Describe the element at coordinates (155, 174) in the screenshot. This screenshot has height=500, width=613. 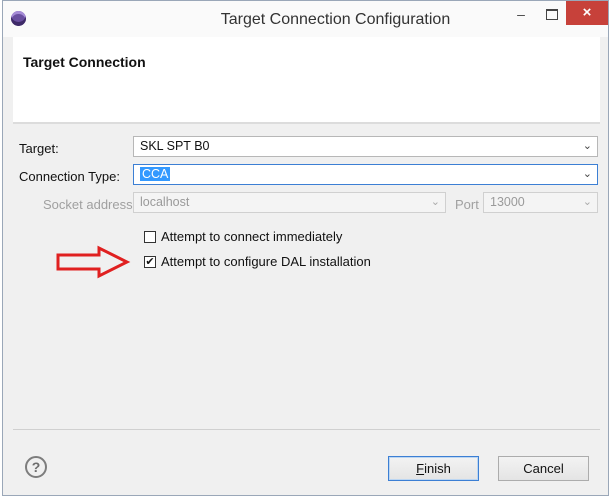
I see `connection-type-value: CCA` at that location.